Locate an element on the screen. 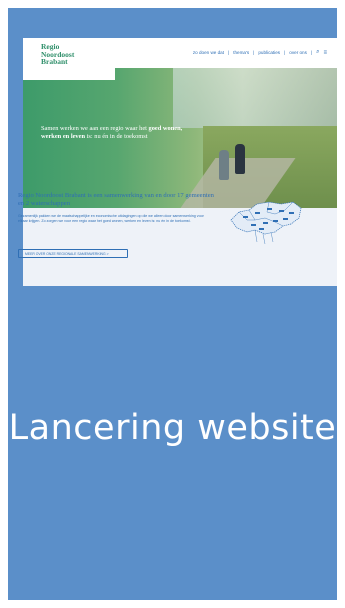 The image size is (345, 608). nav-item: zo doen we dat is located at coordinates (208, 52).